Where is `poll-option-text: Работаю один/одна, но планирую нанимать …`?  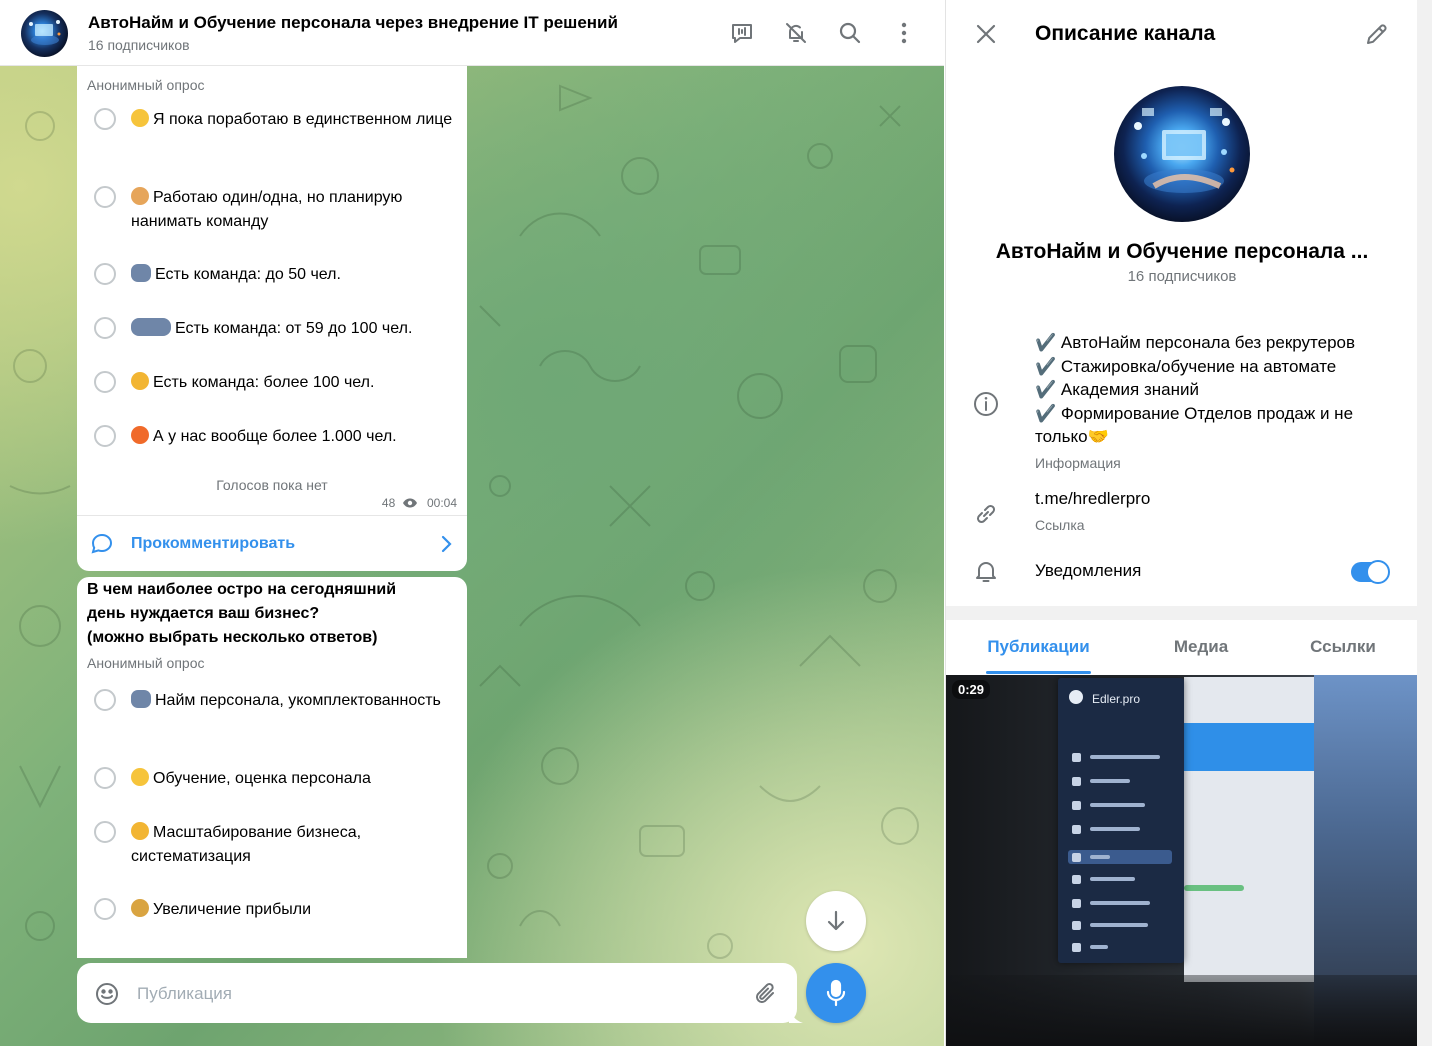 poll-option-text: Работаю один/одна, но планирую нанимать … is located at coordinates (267, 208).